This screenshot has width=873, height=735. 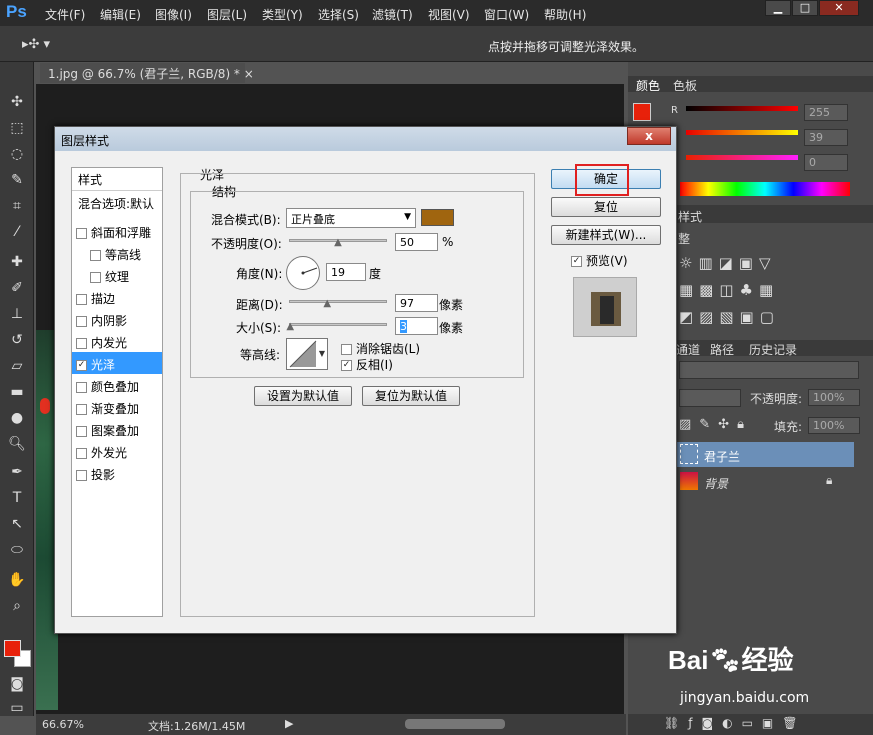 What do you see at coordinates (599, 260) in the screenshot?
I see `preview-checkbox: ✓ 预览(V)` at bounding box center [599, 260].